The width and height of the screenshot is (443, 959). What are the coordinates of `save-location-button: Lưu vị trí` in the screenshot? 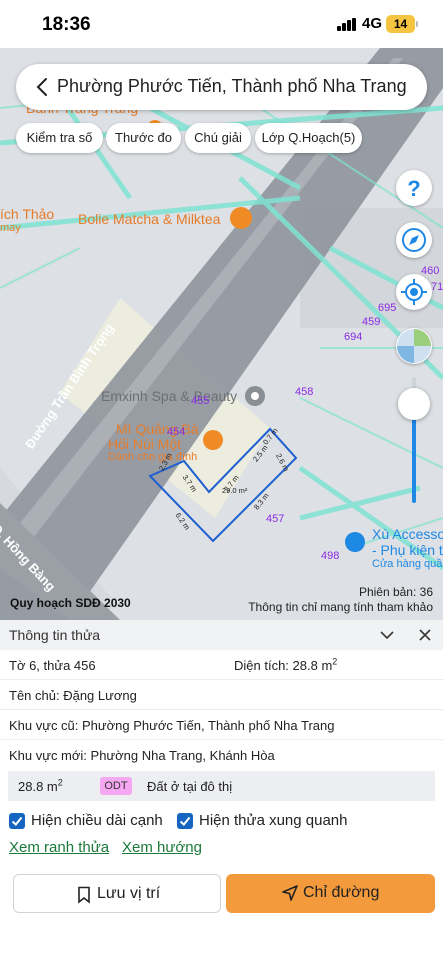 It's located at (117, 893).